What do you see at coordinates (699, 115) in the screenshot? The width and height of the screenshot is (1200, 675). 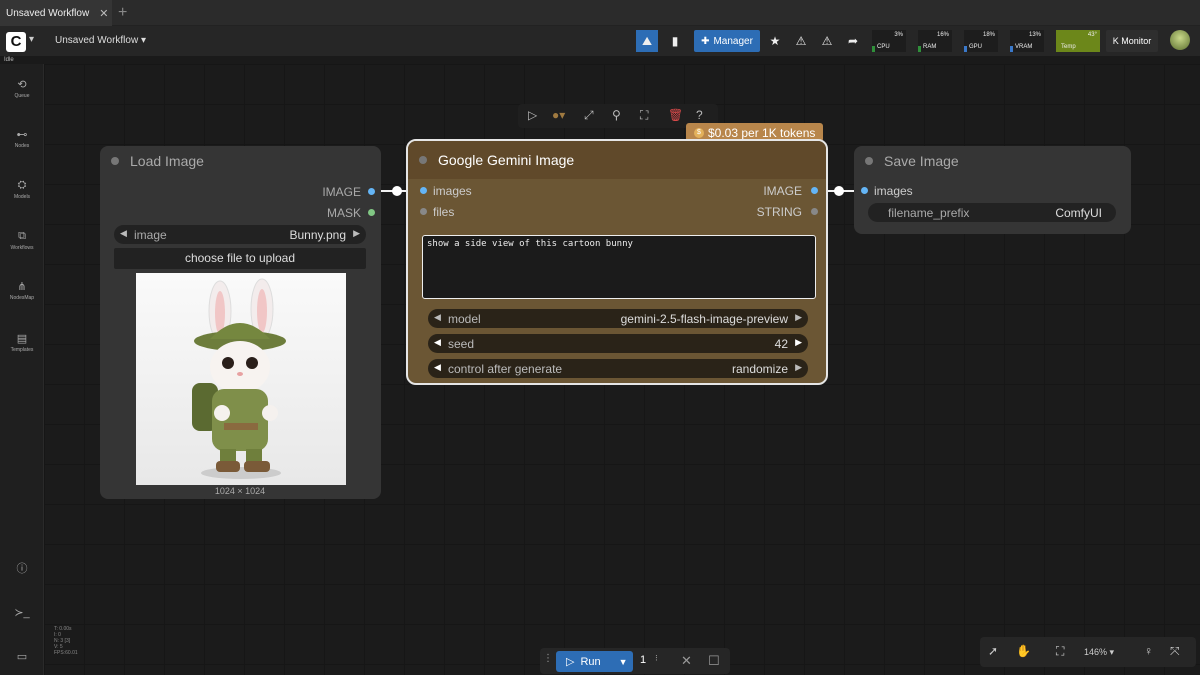 I see `help-icon: ?` at bounding box center [699, 115].